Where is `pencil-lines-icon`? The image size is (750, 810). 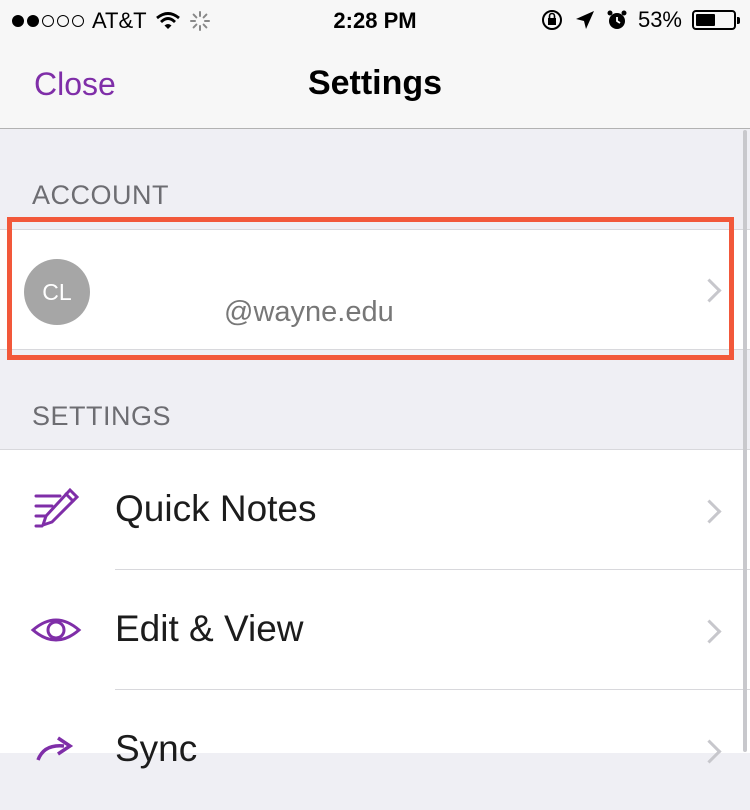
pencil-lines-icon is located at coordinates (57, 507).